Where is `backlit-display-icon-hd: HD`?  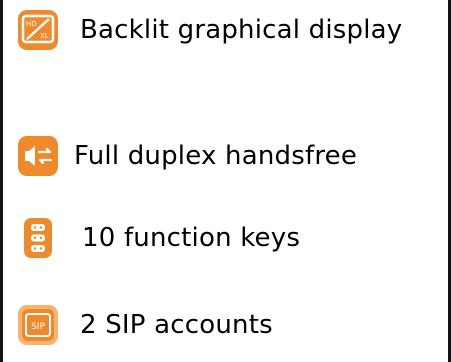 backlit-display-icon-hd: HD is located at coordinates (31, 24).